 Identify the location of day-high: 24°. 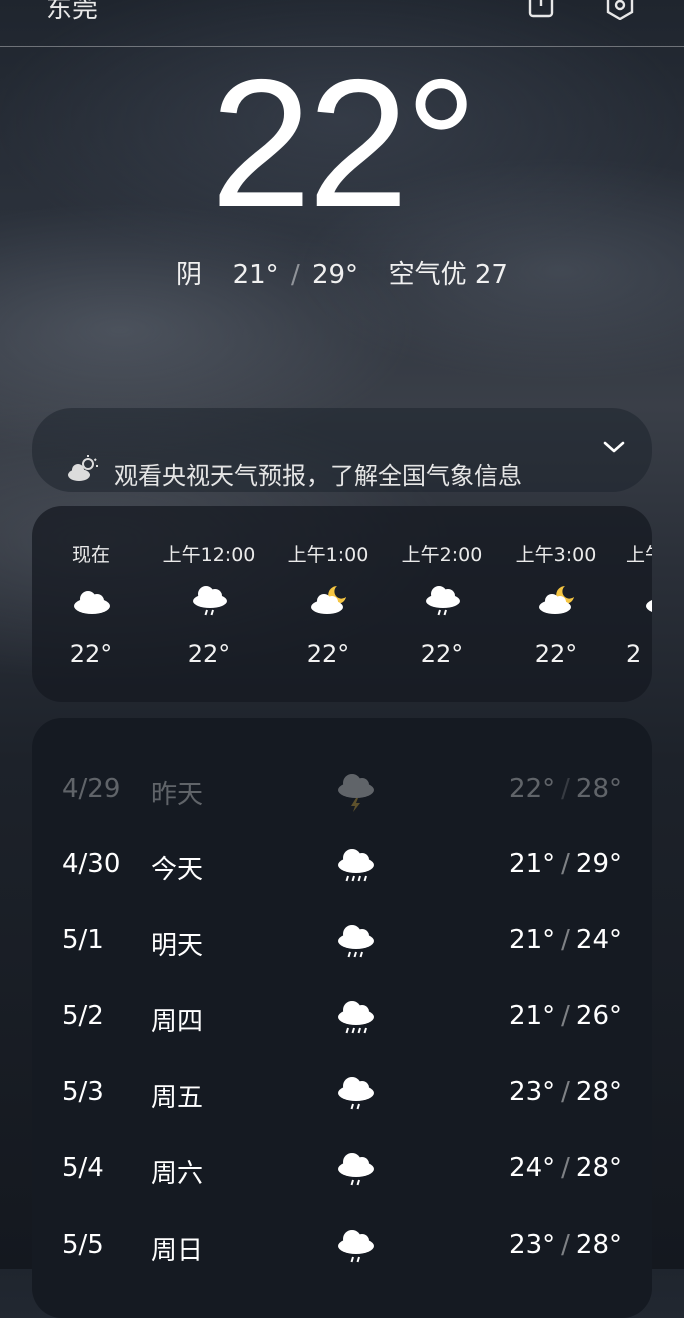
(598, 940).